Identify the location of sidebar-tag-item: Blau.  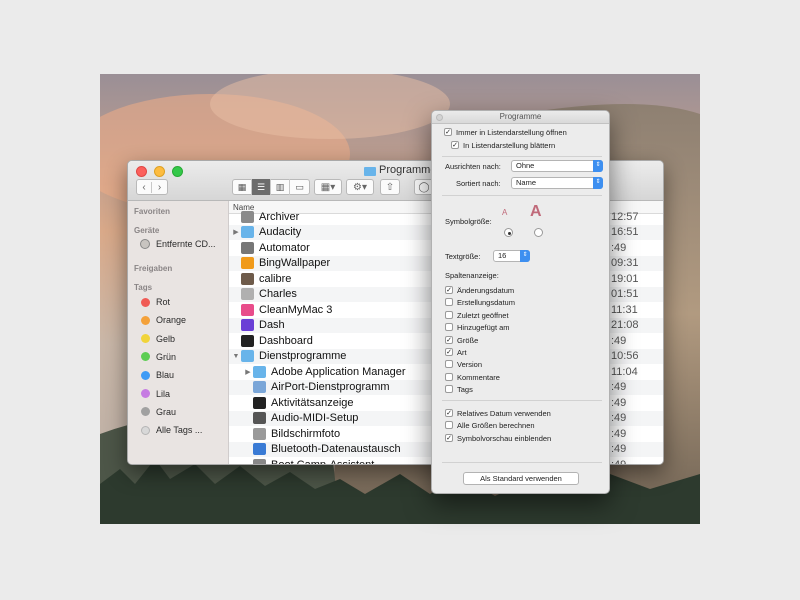
(157, 375).